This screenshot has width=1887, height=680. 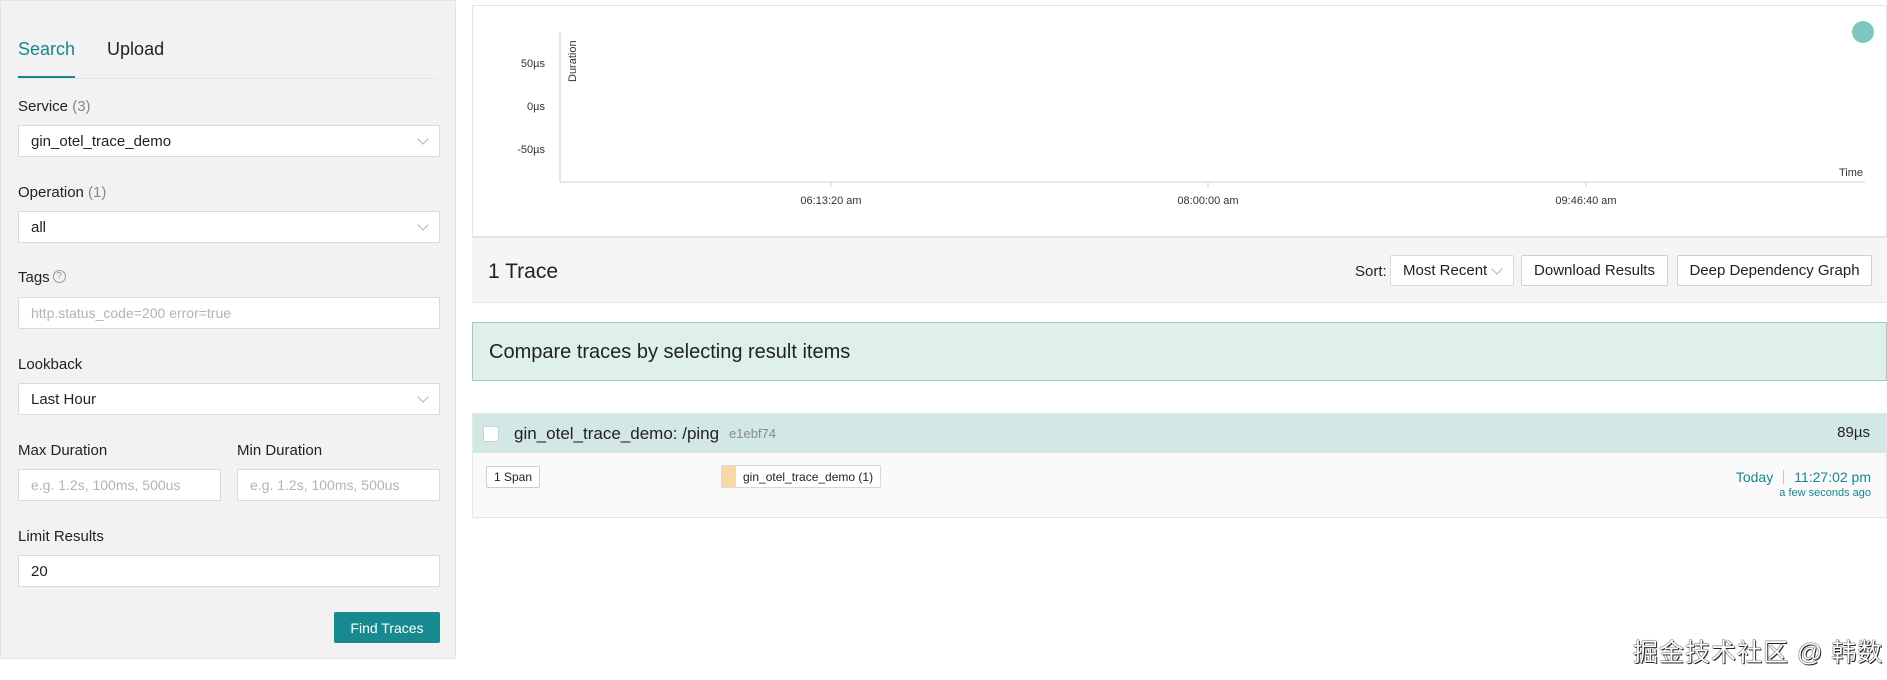 I want to click on download-results-button: Download Results, so click(x=1594, y=270).